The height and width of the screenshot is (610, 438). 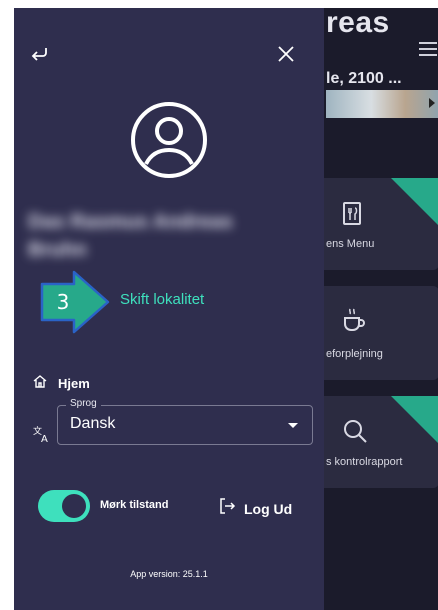 I want to click on dark-mode-toggle, so click(x=64, y=506).